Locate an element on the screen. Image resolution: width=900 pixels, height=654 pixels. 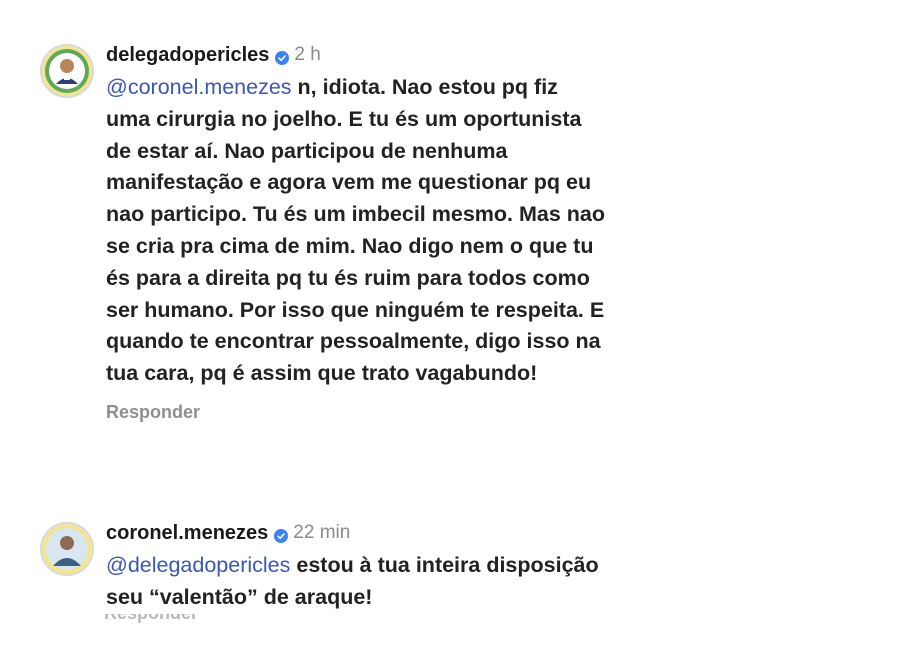
mention-link: @coronel.menezes is located at coordinates (199, 87).